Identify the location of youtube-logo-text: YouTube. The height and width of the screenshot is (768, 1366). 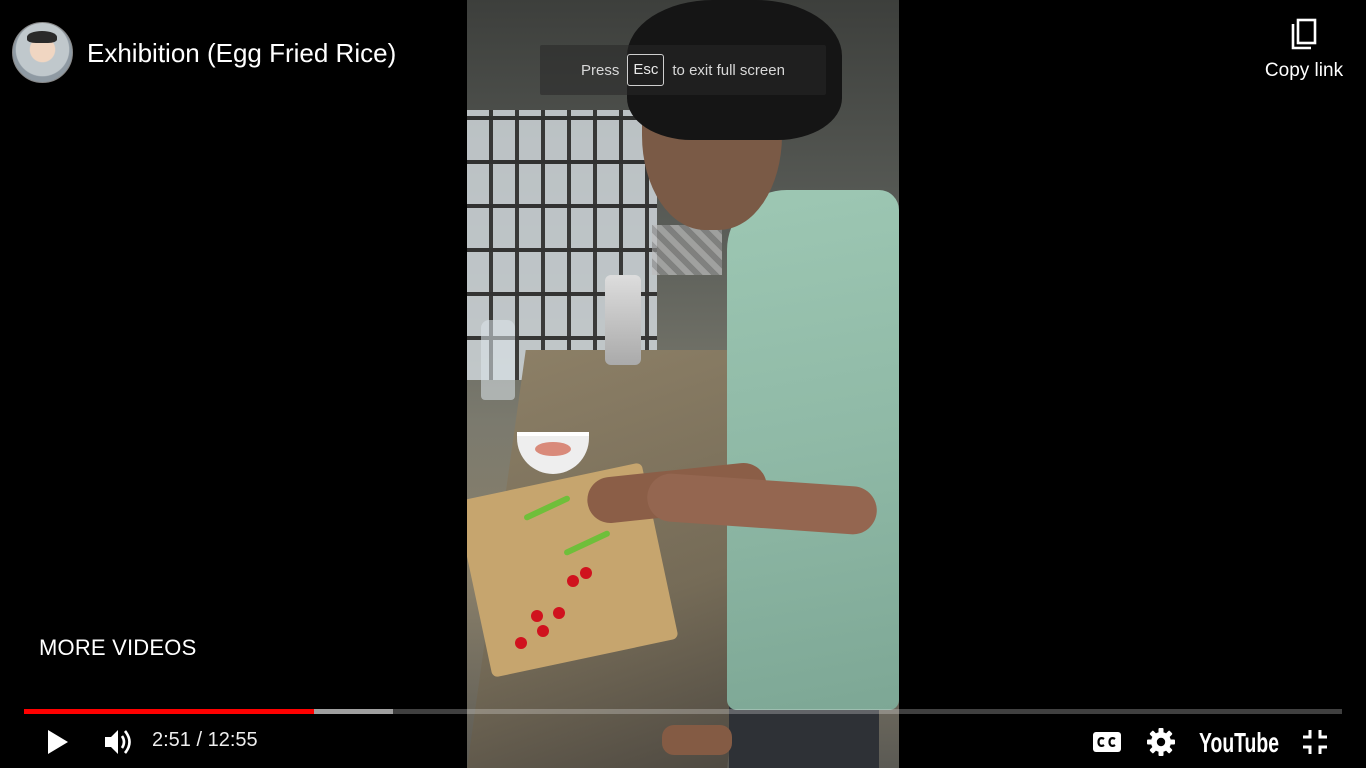
(1239, 742).